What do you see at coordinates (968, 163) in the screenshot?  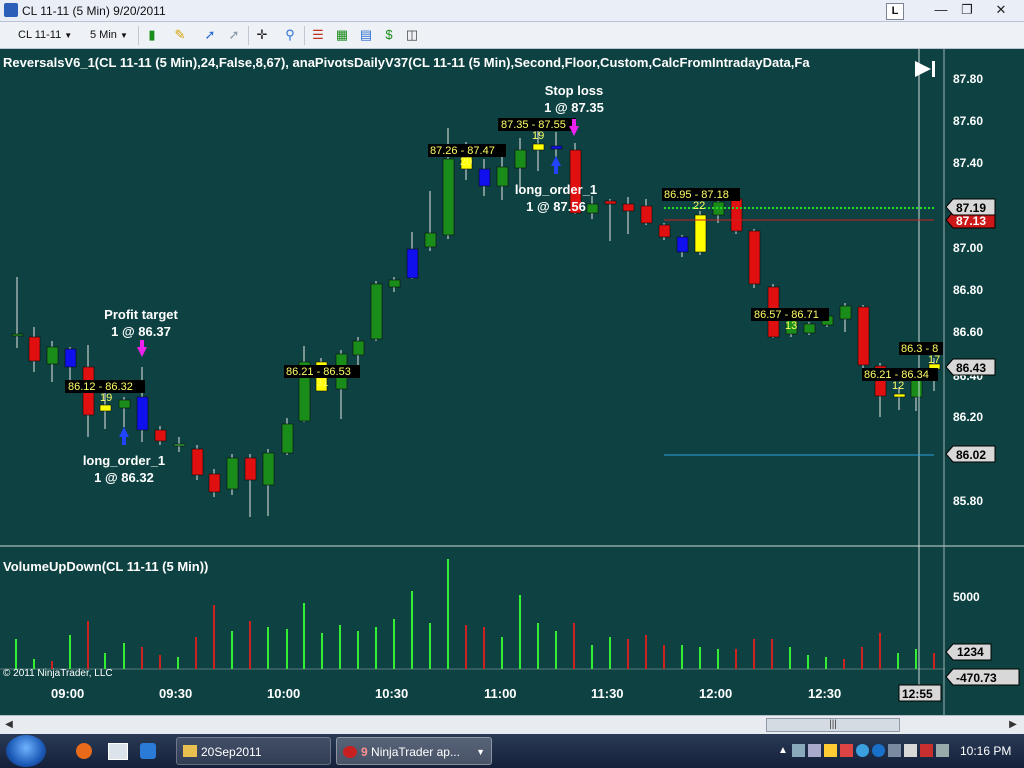 I see `price-tick: 87.40` at bounding box center [968, 163].